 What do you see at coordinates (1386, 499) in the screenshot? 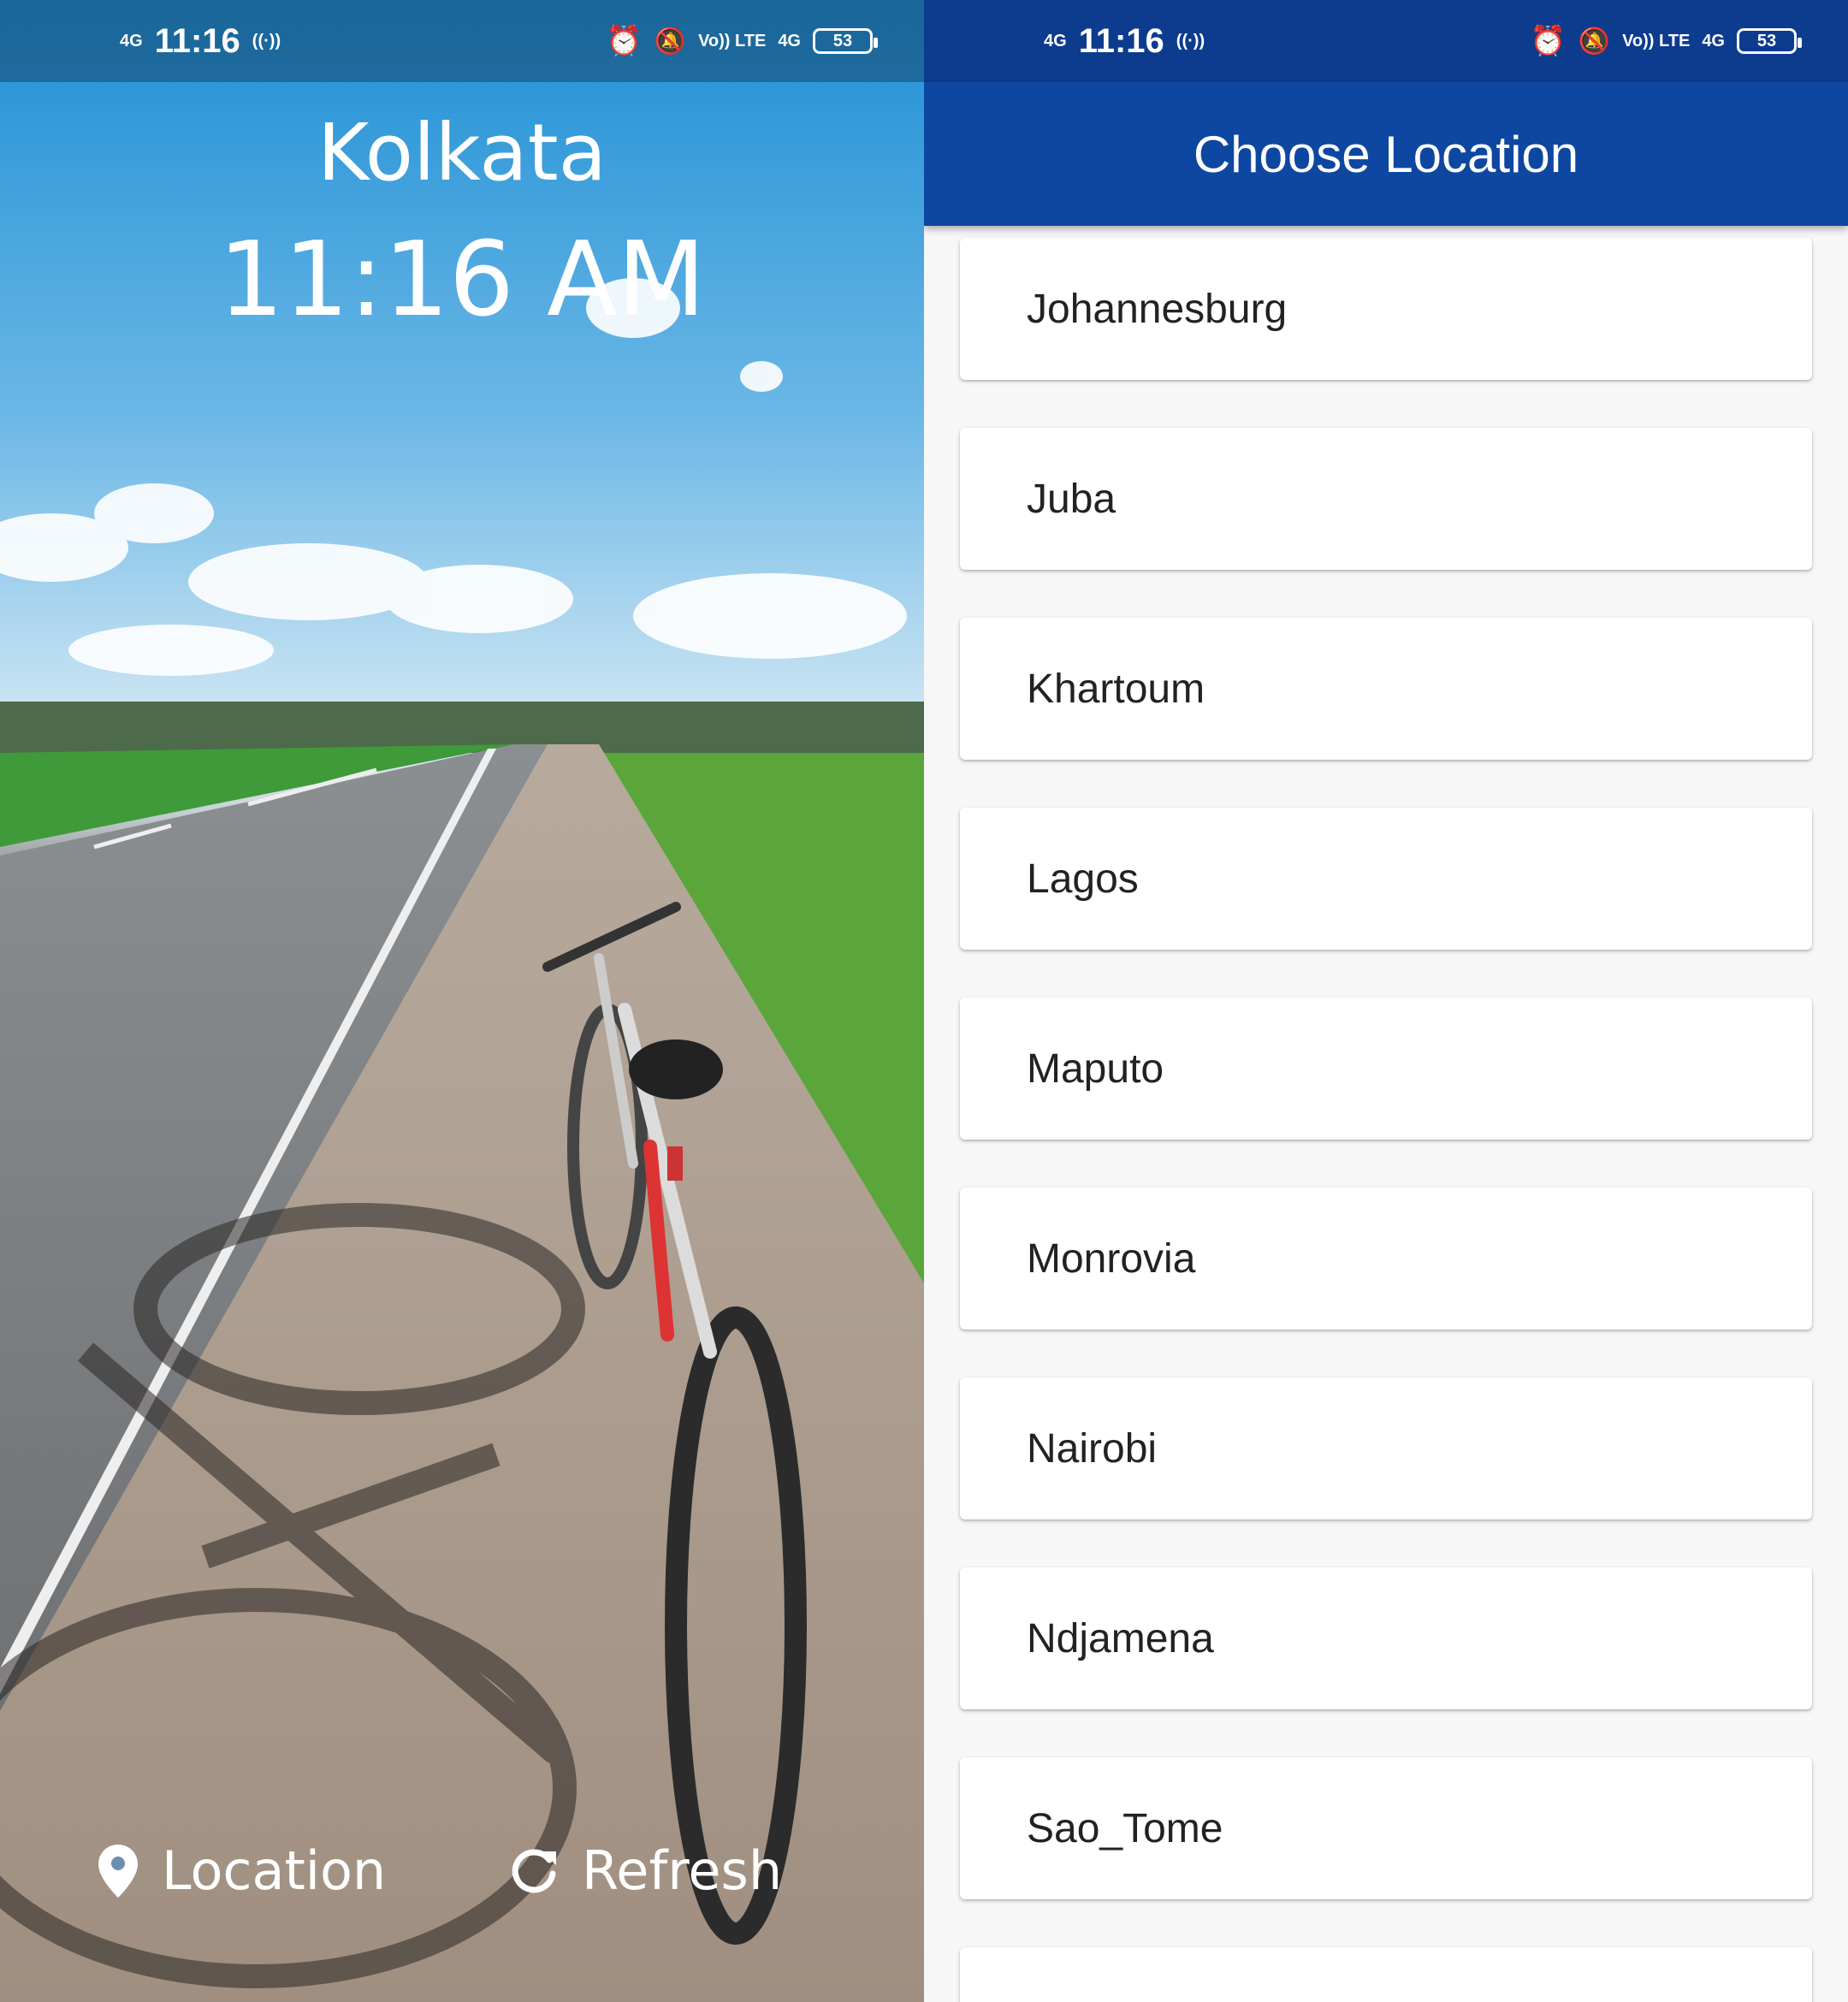
I see `location-item-juba: Juba` at bounding box center [1386, 499].